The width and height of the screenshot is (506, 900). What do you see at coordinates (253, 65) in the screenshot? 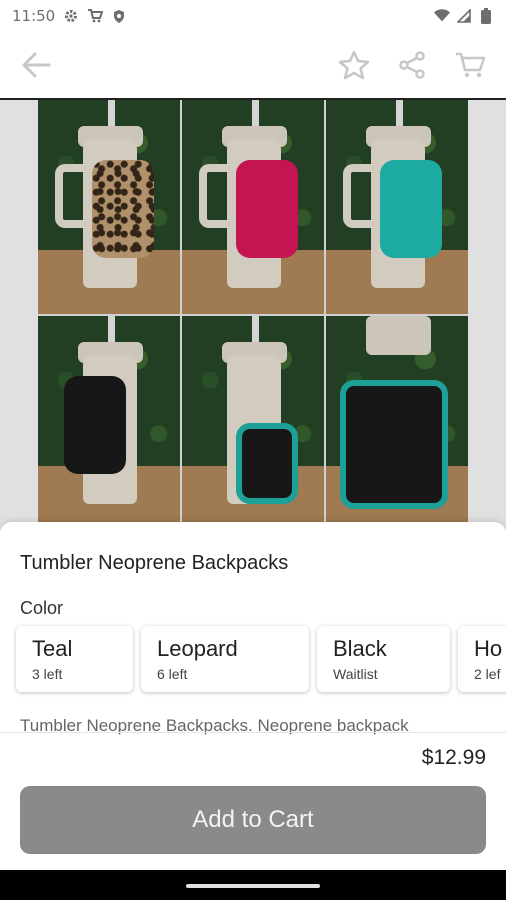
I see `app-bar` at bounding box center [253, 65].